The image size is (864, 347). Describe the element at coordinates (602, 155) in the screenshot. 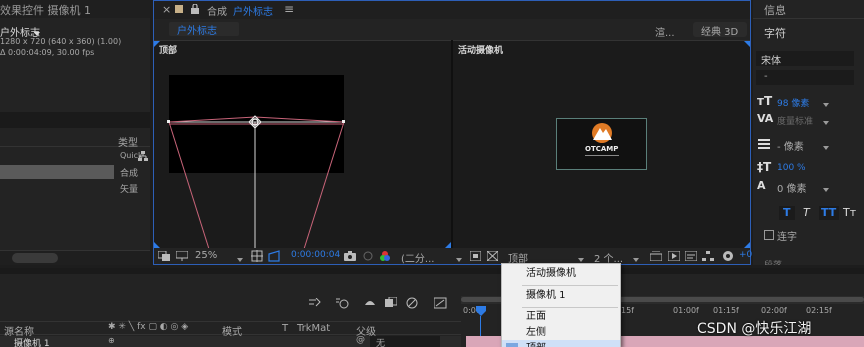

I see `logo-underline` at that location.